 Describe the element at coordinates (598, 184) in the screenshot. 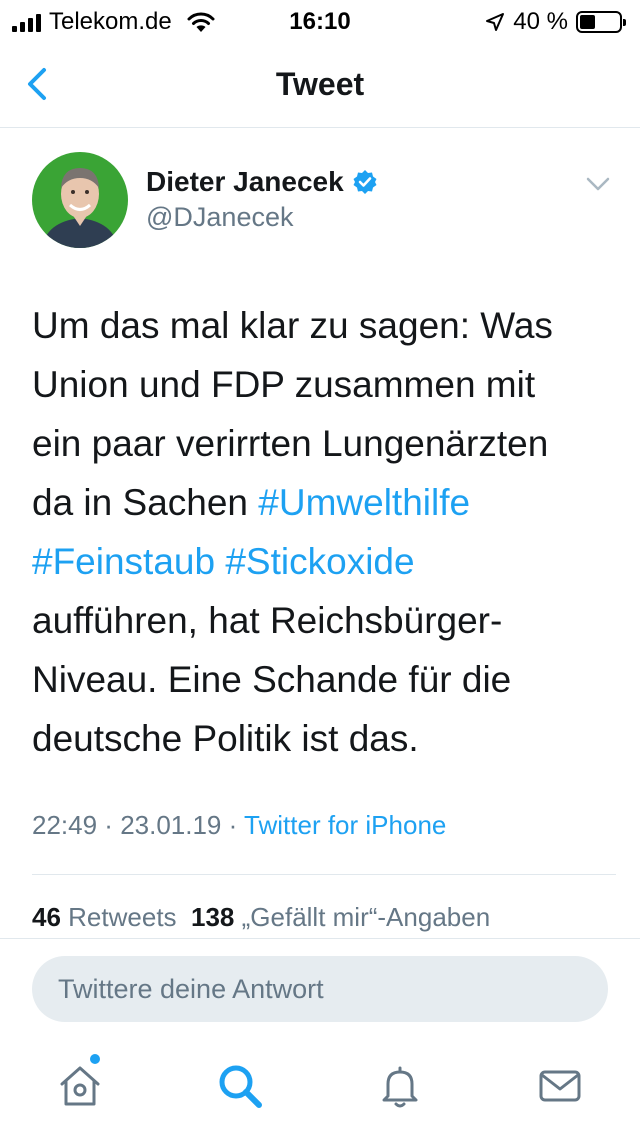

I see `chevron-down-icon` at that location.